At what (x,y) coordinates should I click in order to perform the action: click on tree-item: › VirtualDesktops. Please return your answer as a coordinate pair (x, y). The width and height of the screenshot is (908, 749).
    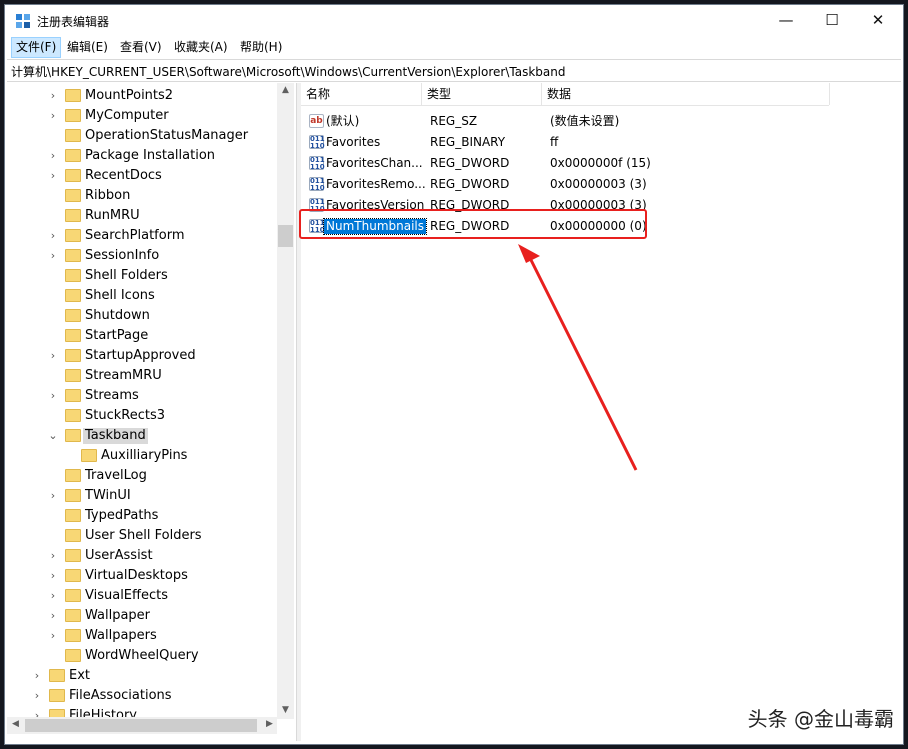
    Looking at the image, I should click on (142, 576).